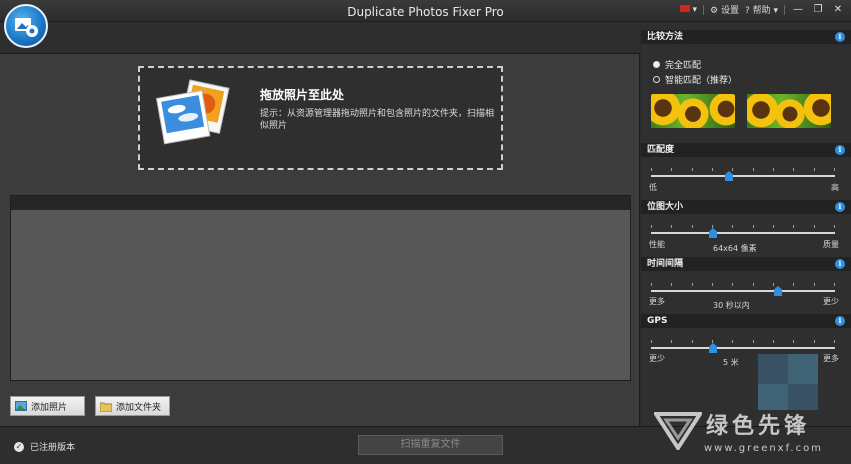  Describe the element at coordinates (731, 305) in the screenshot. I see `time-interval-value-label: 30 秒以内` at that location.